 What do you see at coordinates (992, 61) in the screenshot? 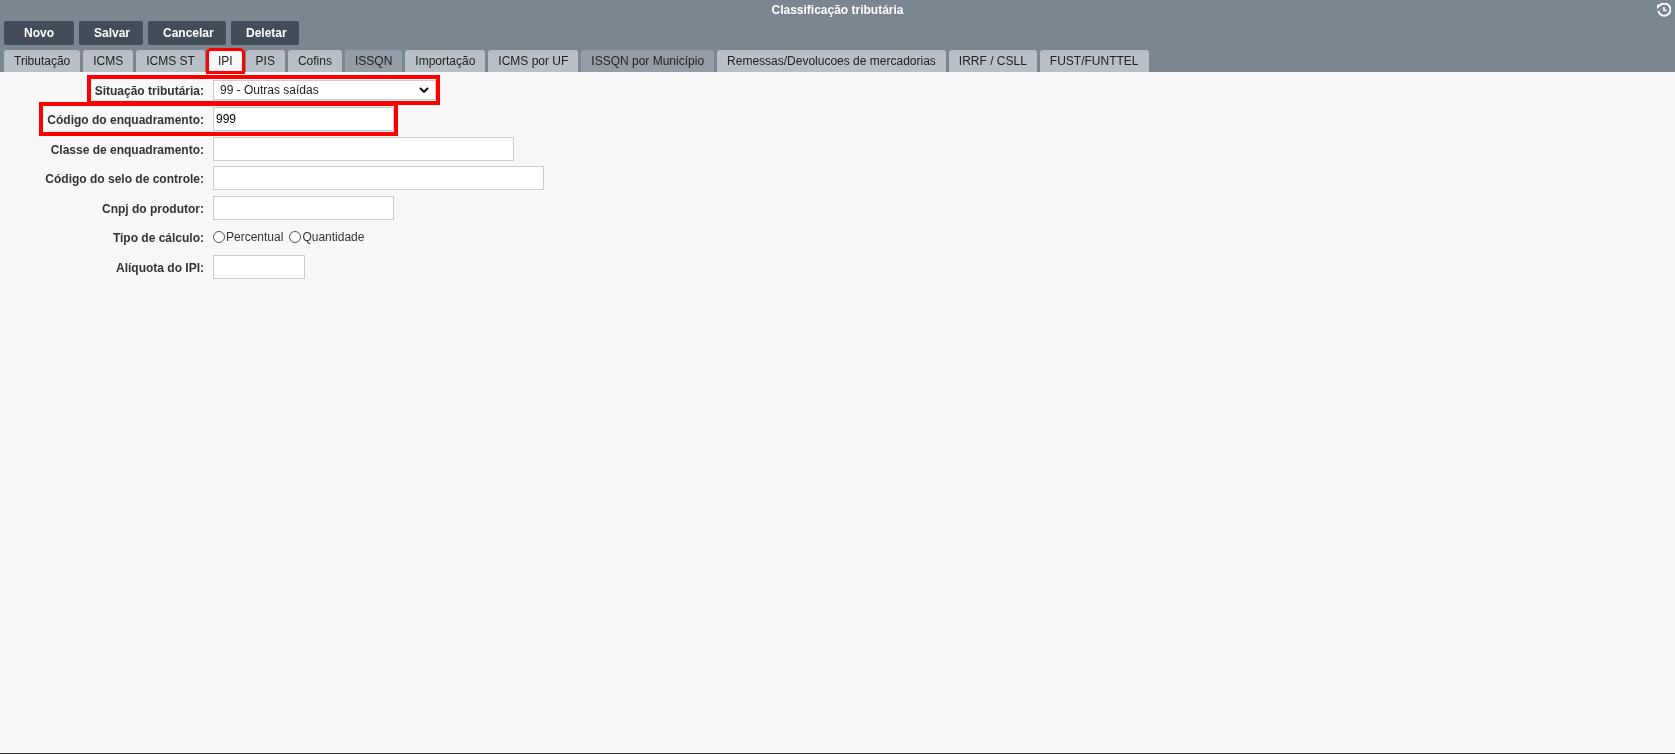
I see `tab: IRRF / CSLL` at bounding box center [992, 61].